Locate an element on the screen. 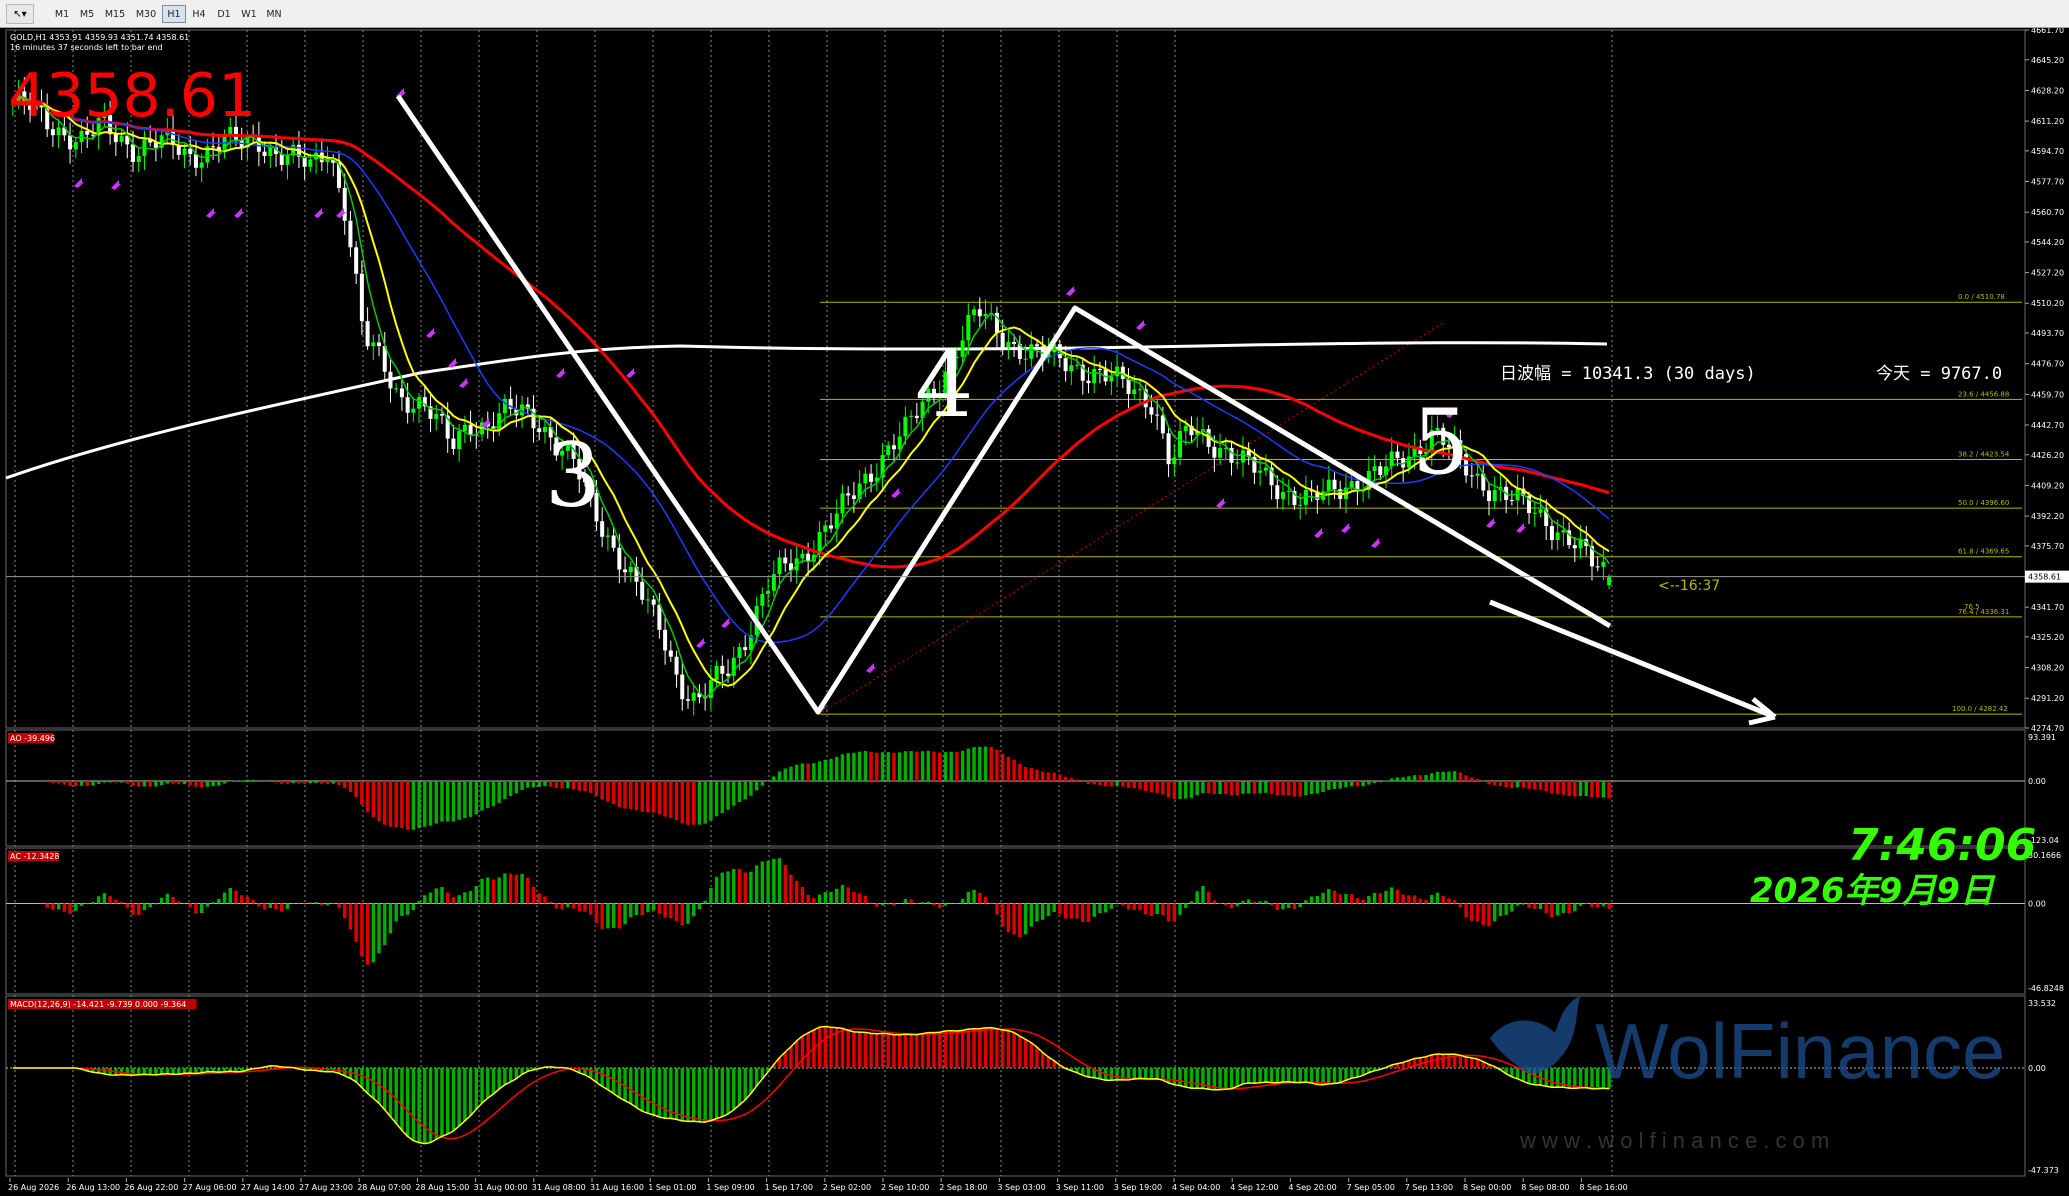 This screenshot has width=2069, height=1196. y-tick-label: 4544.20 is located at coordinates (2047, 242).